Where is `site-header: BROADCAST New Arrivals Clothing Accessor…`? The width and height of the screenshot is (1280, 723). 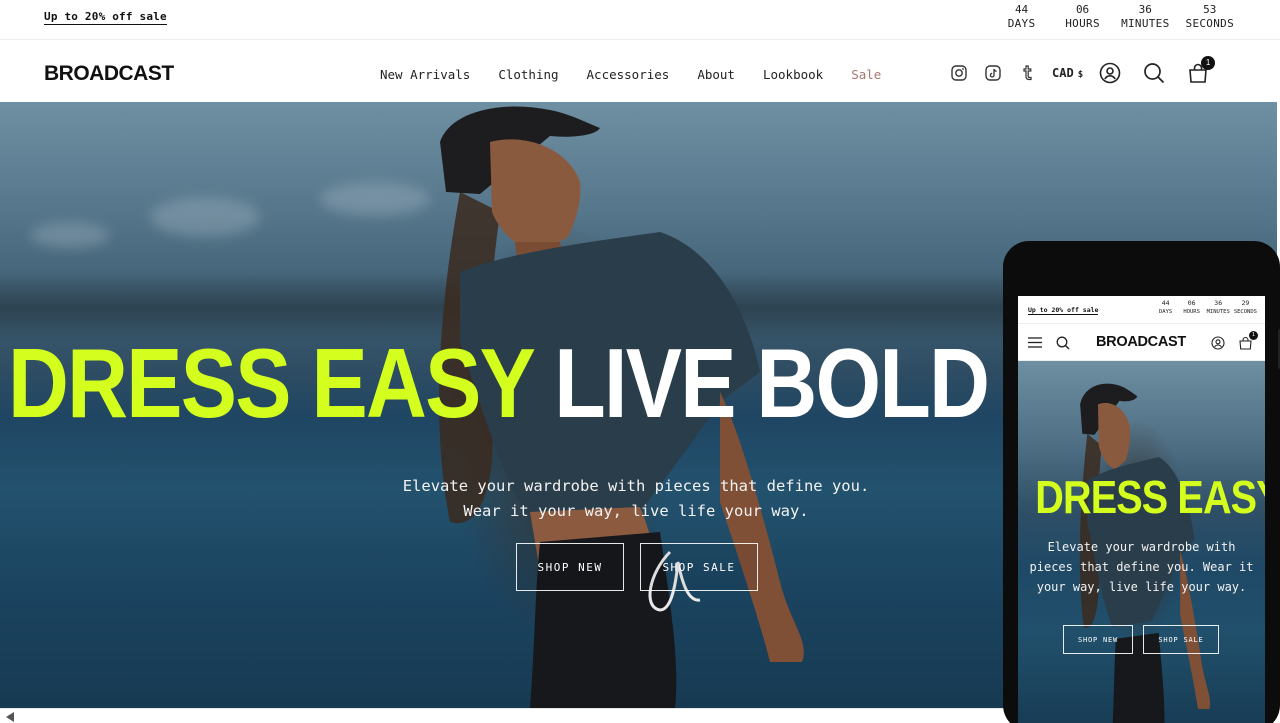
site-header: BROADCAST New Arrivals Clothing Accessor… is located at coordinates (640, 71).